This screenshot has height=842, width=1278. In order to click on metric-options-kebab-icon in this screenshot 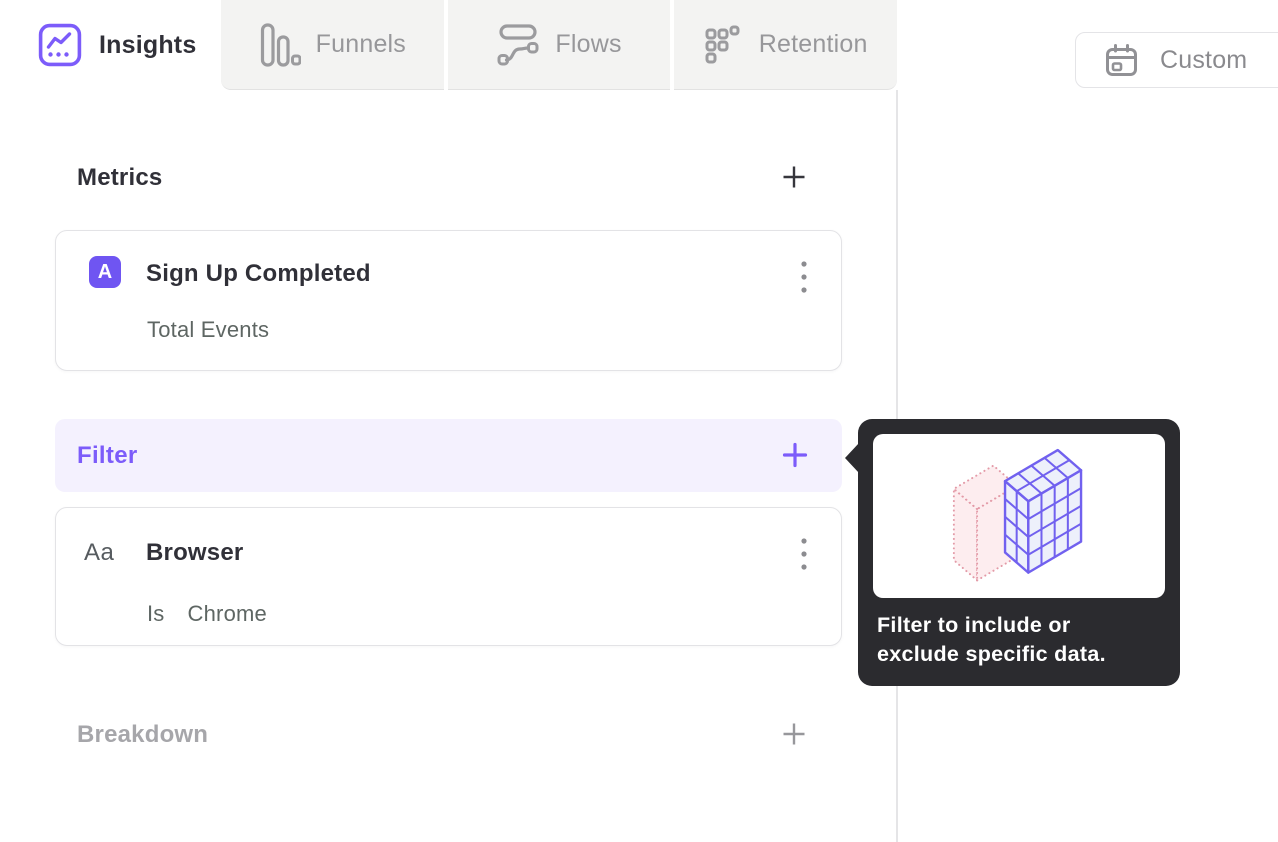, I will do `click(804, 277)`.